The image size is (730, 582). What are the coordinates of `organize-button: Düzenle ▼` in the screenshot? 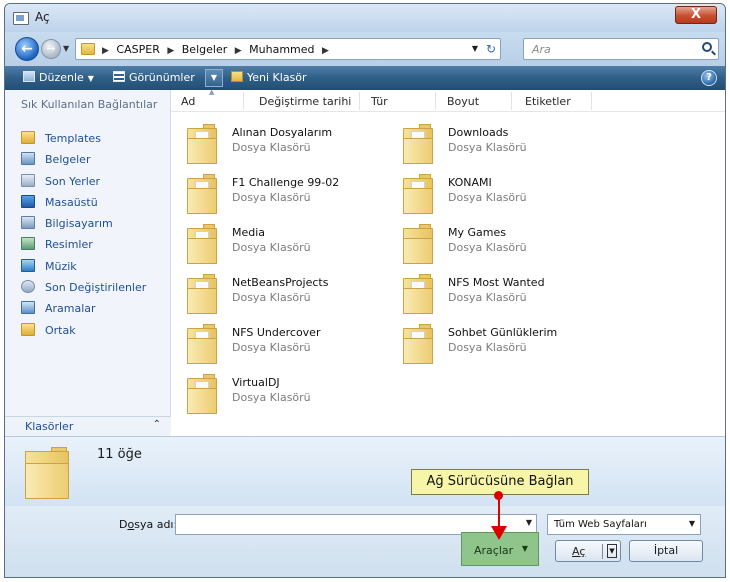 It's located at (58, 78).